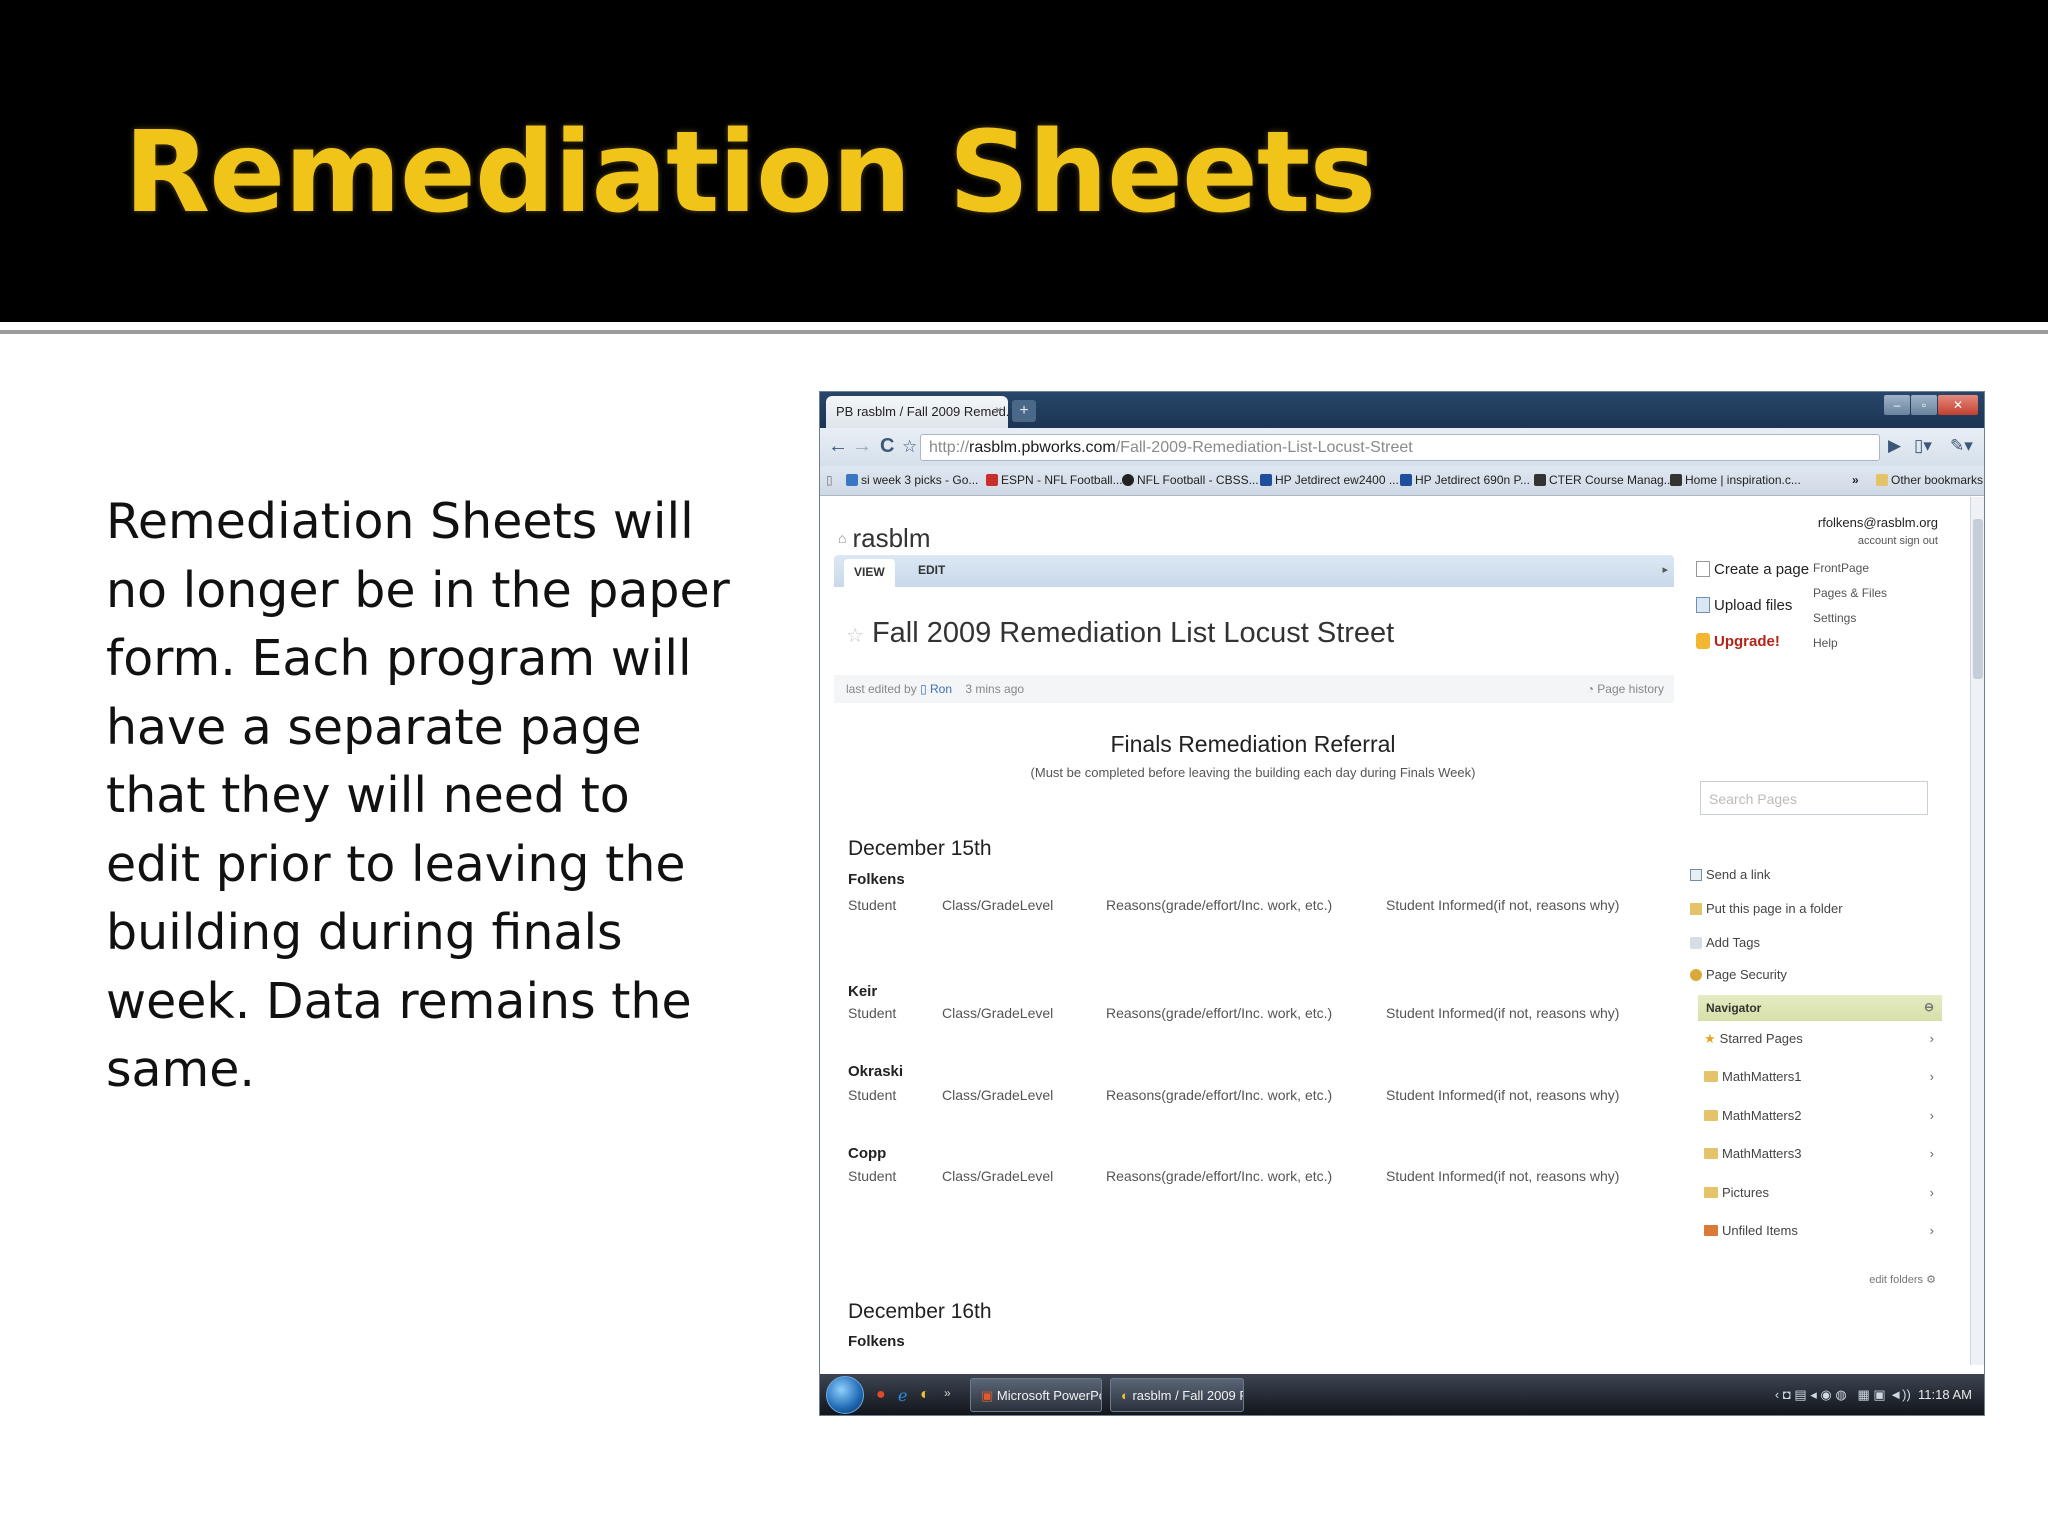 The width and height of the screenshot is (2048, 1536). Describe the element at coordinates (1850, 593) in the screenshot. I see `pages-files-link: Pages & Files` at that location.